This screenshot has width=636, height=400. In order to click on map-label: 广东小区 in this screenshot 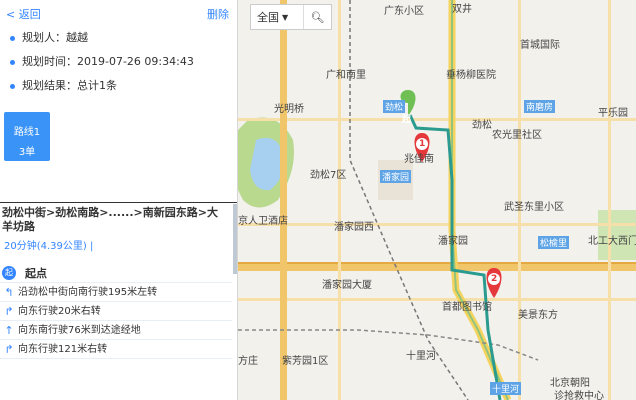, I will do `click(404, 11)`.